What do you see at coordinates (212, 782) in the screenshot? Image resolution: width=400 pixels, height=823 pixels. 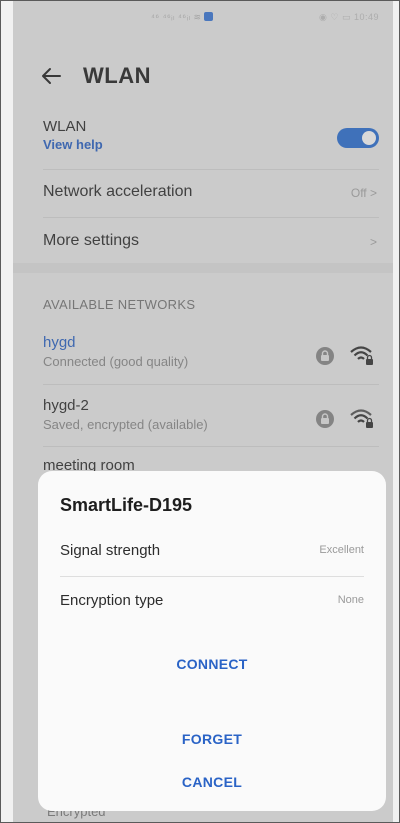 I see `cancel-button: CANCEL` at bounding box center [212, 782].